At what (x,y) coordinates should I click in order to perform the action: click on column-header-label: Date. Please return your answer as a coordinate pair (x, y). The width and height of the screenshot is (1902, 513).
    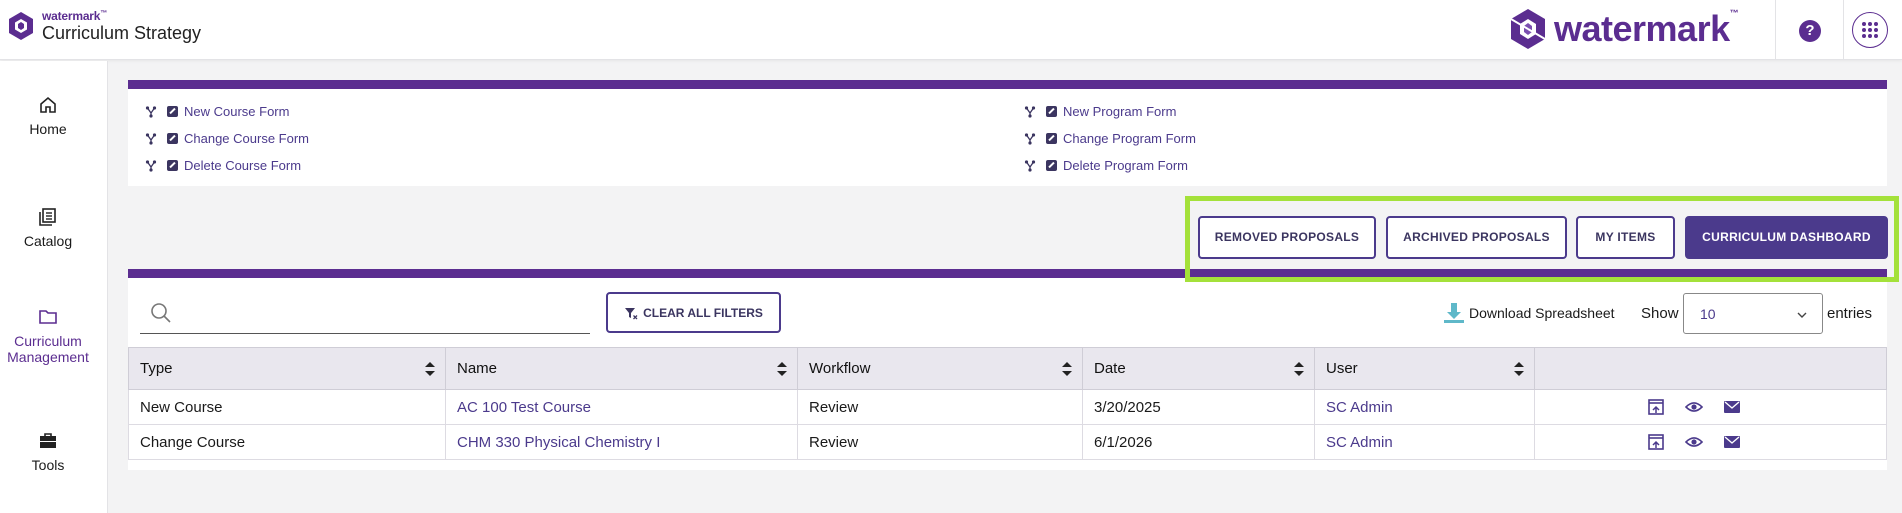
    Looking at the image, I should click on (1110, 368).